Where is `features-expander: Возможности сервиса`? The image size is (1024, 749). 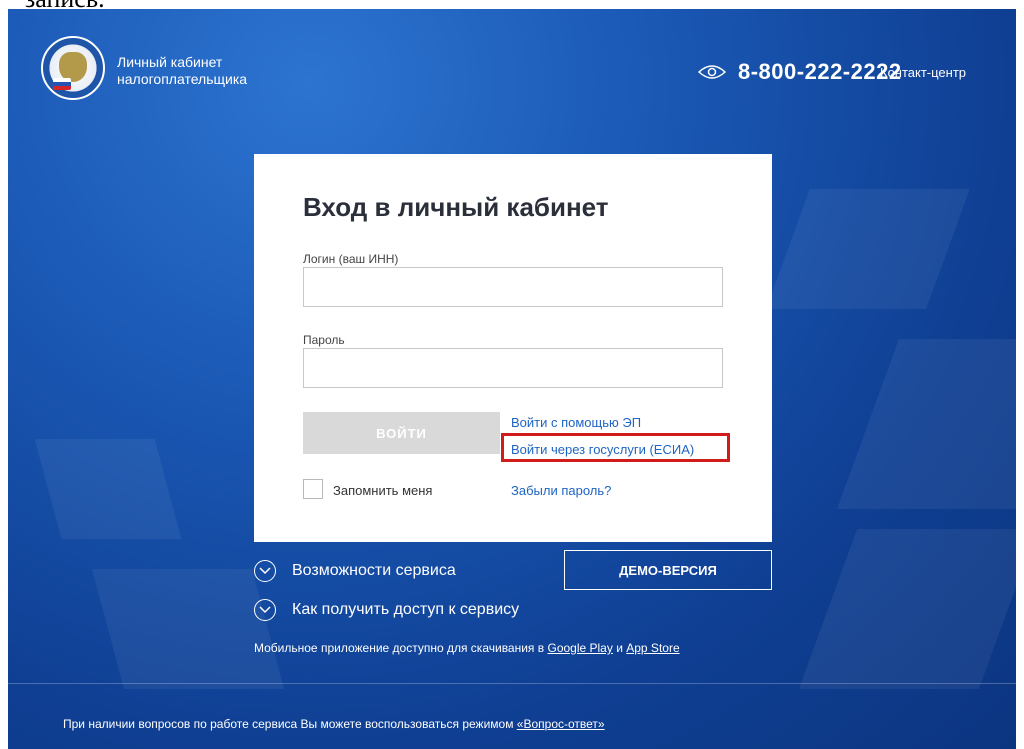 features-expander: Возможности сервиса is located at coordinates (355, 571).